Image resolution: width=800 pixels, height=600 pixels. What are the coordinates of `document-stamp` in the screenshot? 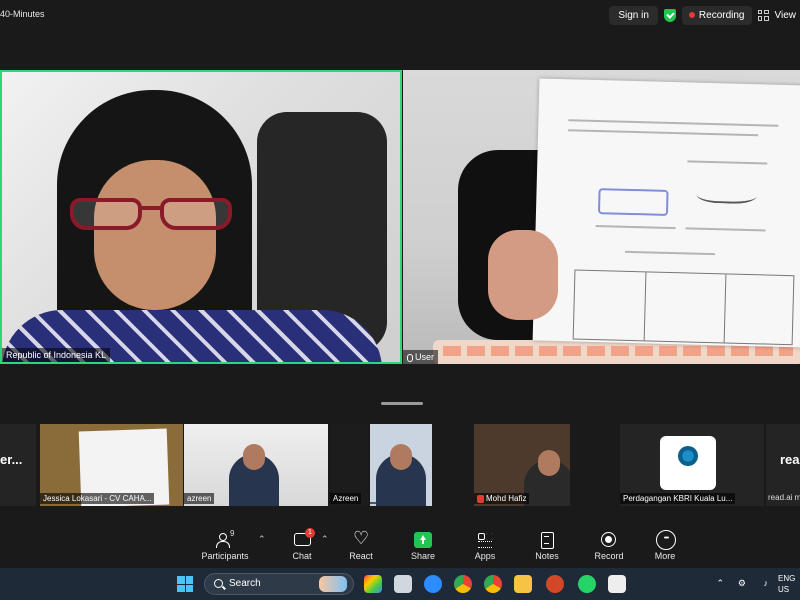 It's located at (633, 202).